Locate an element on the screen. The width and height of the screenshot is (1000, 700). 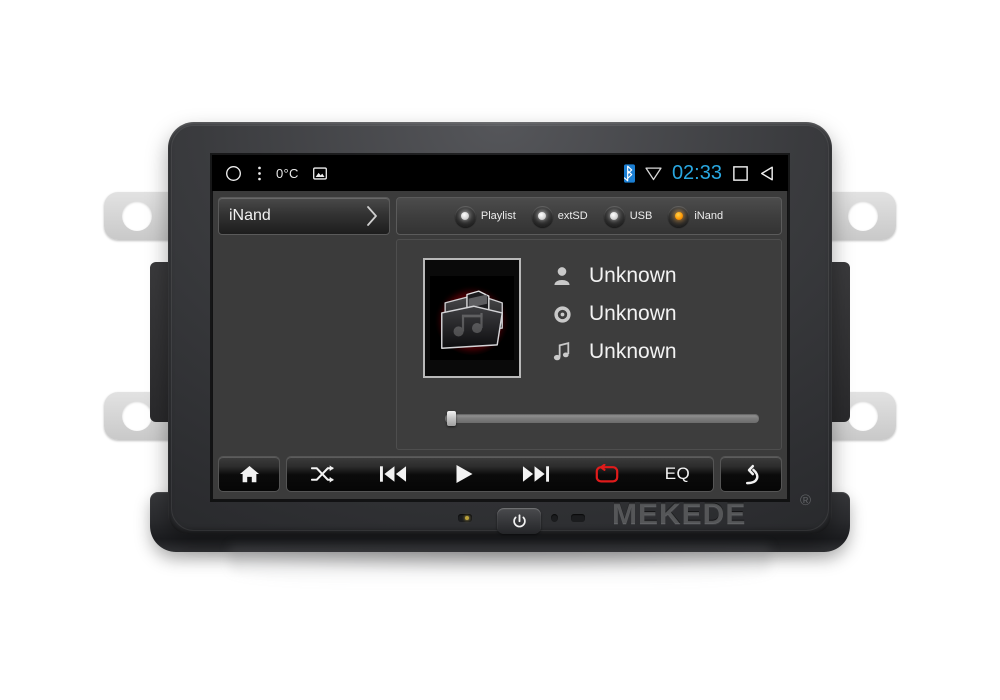
source-led-usb is located at coordinates (614, 216).